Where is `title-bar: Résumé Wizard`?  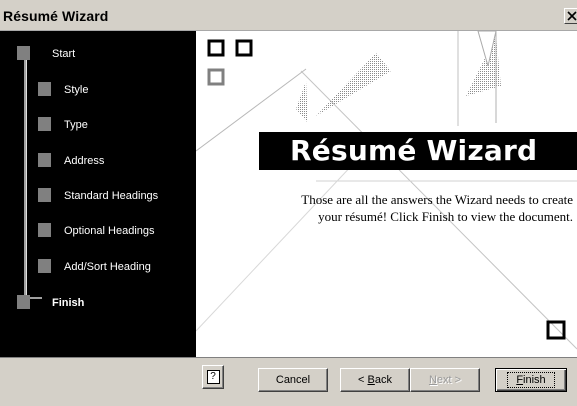 title-bar: Résumé Wizard is located at coordinates (288, 15).